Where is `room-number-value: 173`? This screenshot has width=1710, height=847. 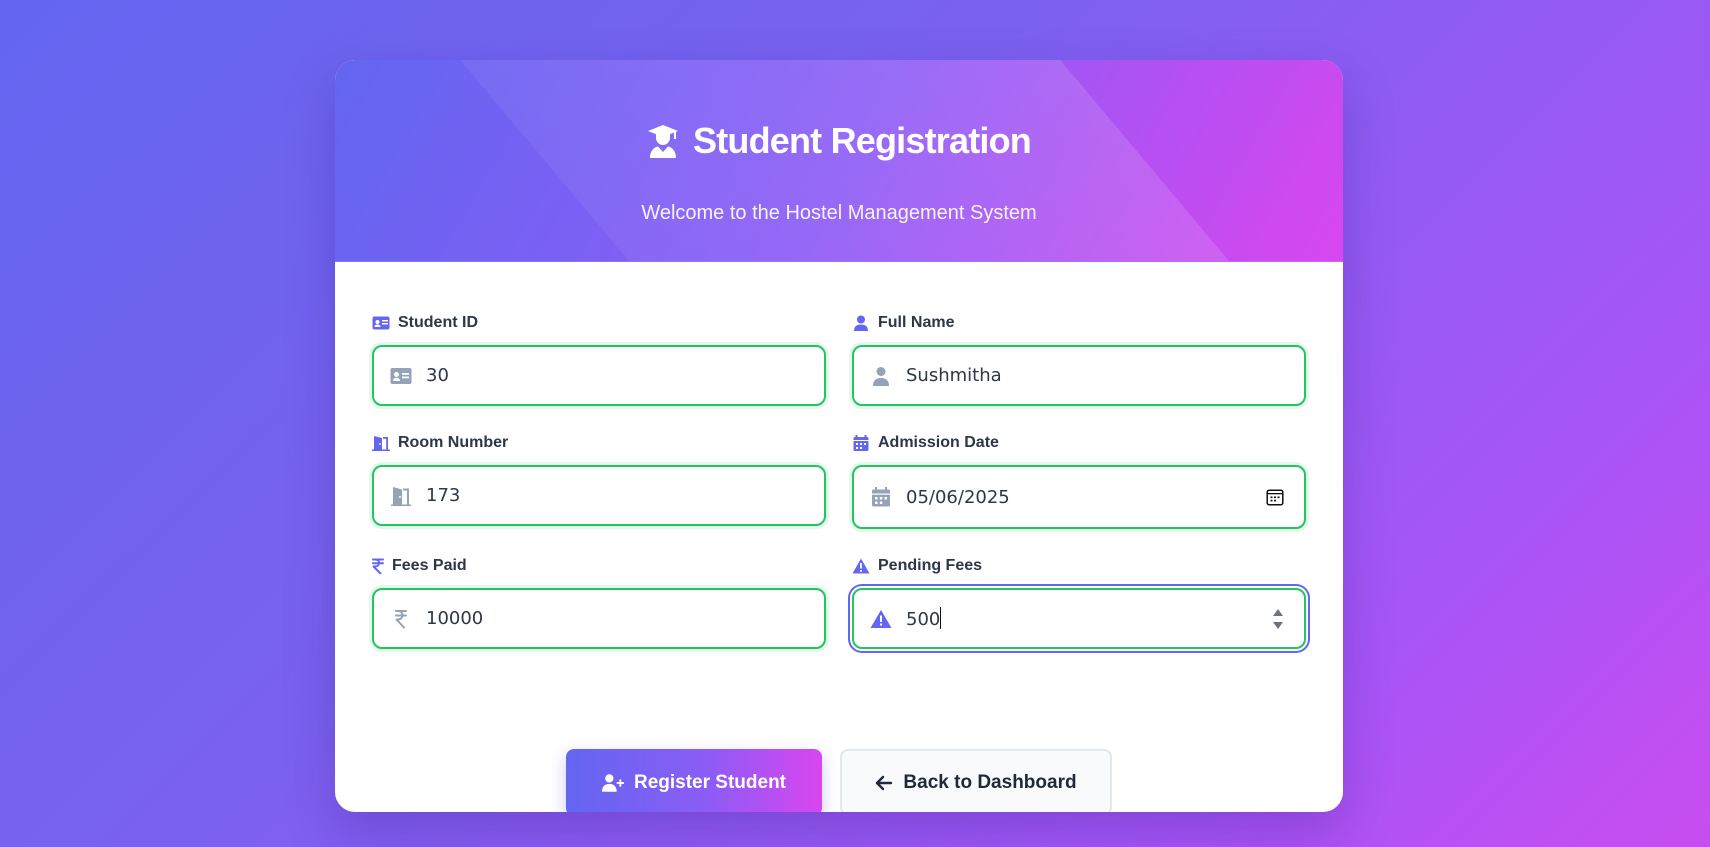
room-number-value: 173 is located at coordinates (443, 495).